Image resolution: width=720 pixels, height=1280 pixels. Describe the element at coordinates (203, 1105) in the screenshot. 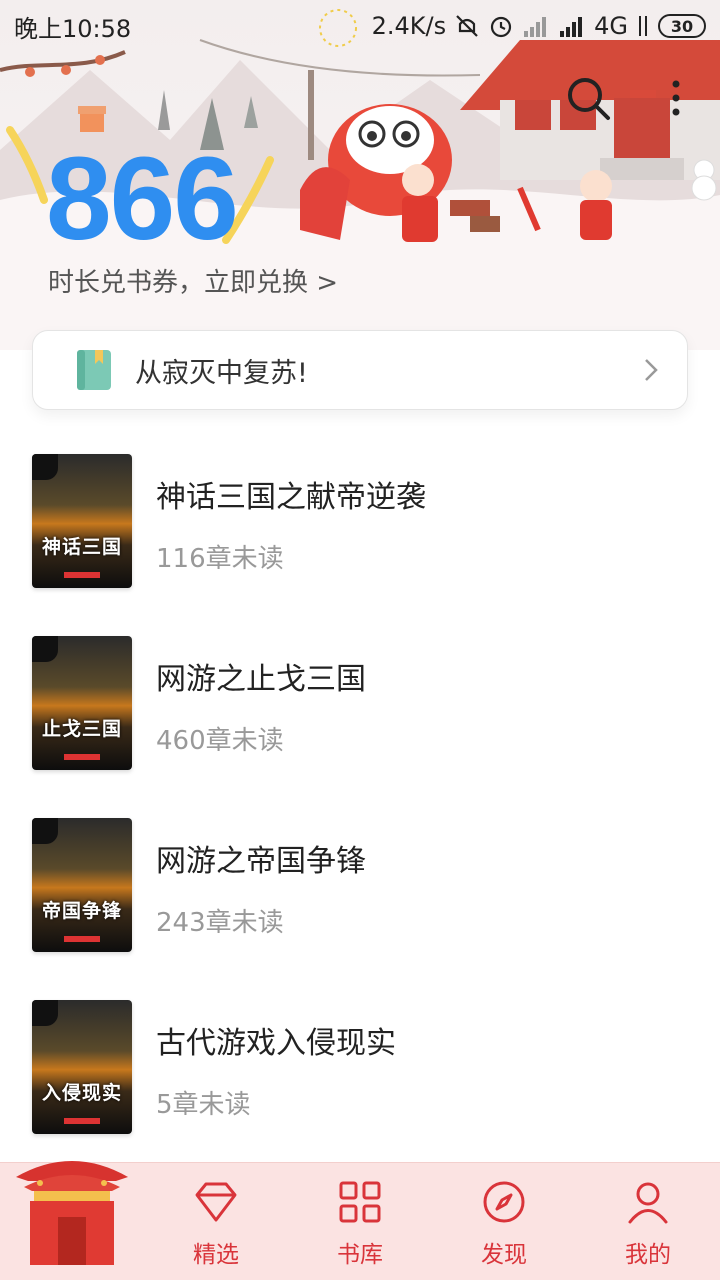

I see `unread-count: 5章未读` at that location.